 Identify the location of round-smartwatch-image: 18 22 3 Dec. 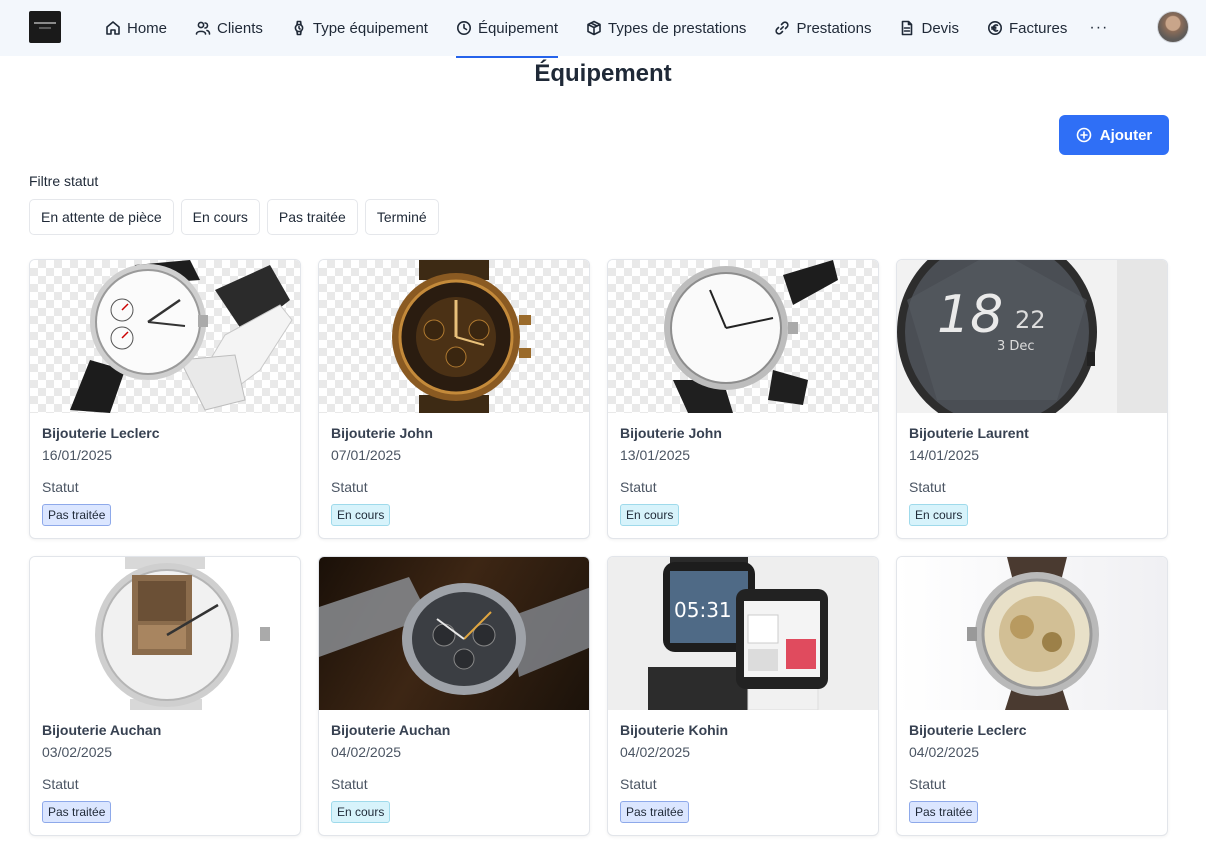
(1032, 336).